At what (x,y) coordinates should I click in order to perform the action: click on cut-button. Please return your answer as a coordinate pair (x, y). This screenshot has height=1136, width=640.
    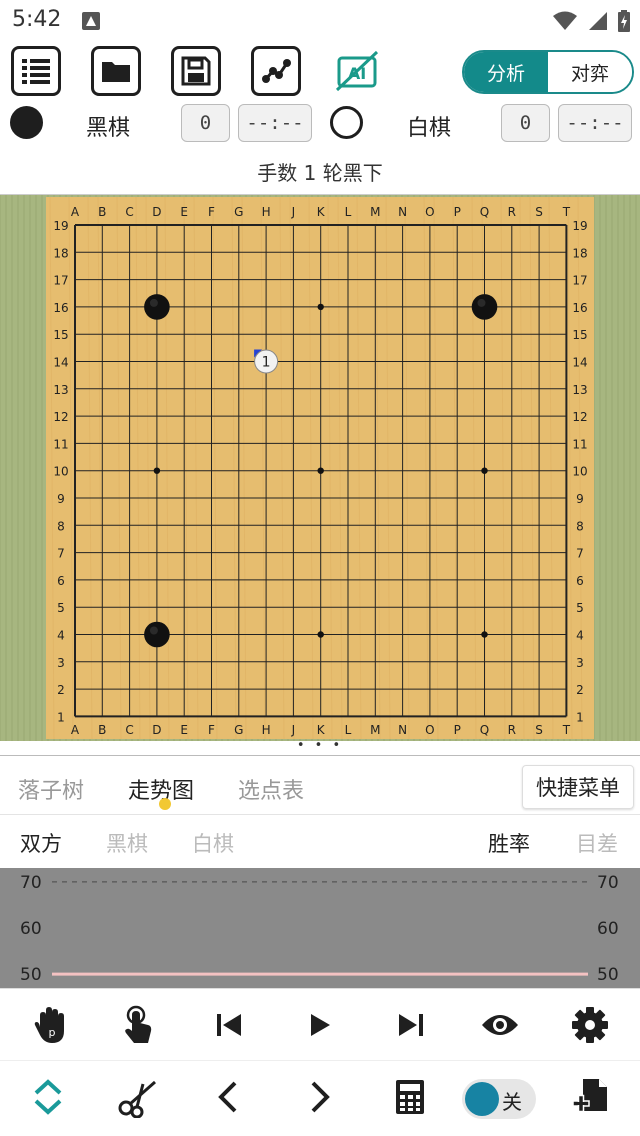
    Looking at the image, I should click on (138, 1097).